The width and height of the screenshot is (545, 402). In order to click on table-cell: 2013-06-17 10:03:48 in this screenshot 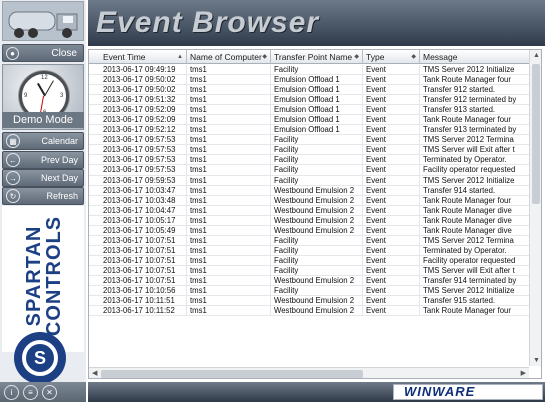, I will do `click(138, 200)`.